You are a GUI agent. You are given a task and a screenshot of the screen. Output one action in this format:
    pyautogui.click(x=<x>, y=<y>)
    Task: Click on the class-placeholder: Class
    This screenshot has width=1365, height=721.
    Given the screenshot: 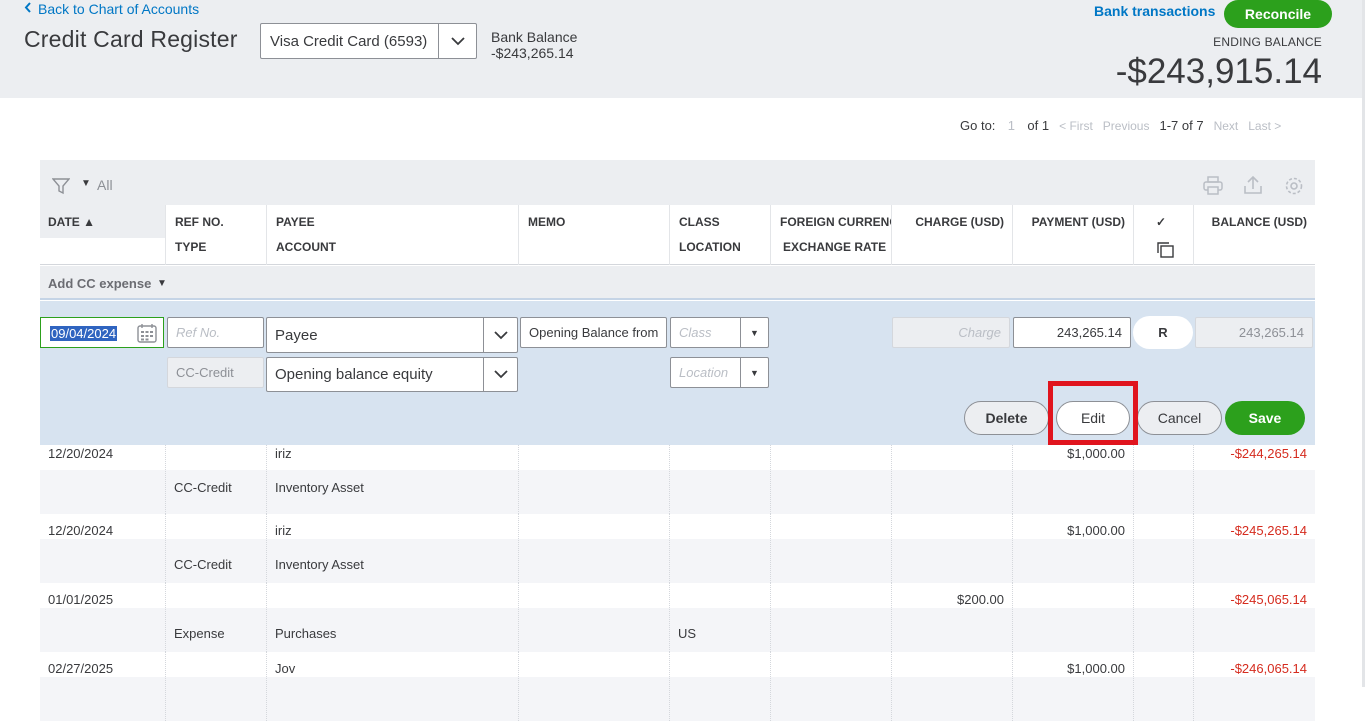 What is the action you would take?
    pyautogui.click(x=695, y=332)
    